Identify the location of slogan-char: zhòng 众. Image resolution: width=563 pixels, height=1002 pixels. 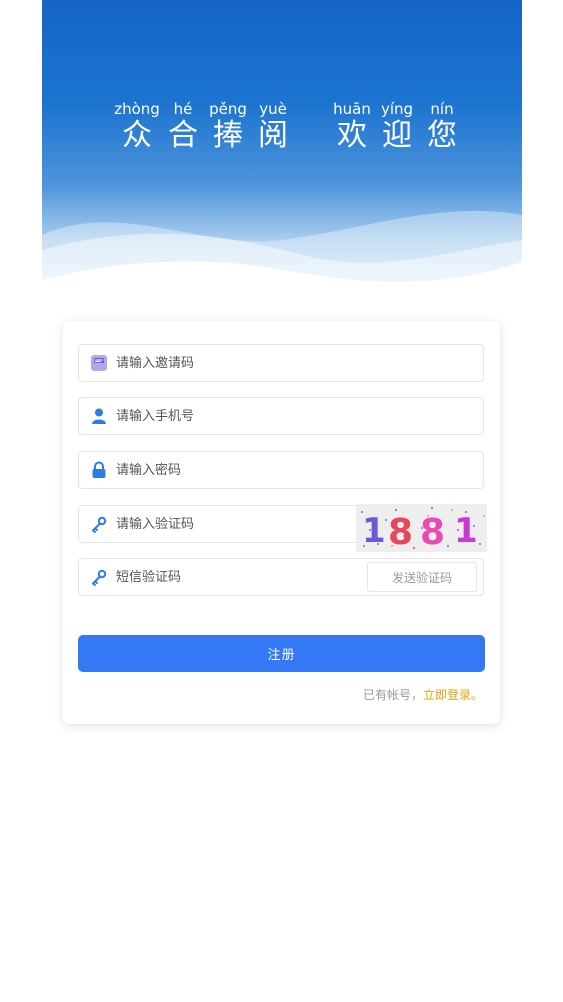
(137, 126).